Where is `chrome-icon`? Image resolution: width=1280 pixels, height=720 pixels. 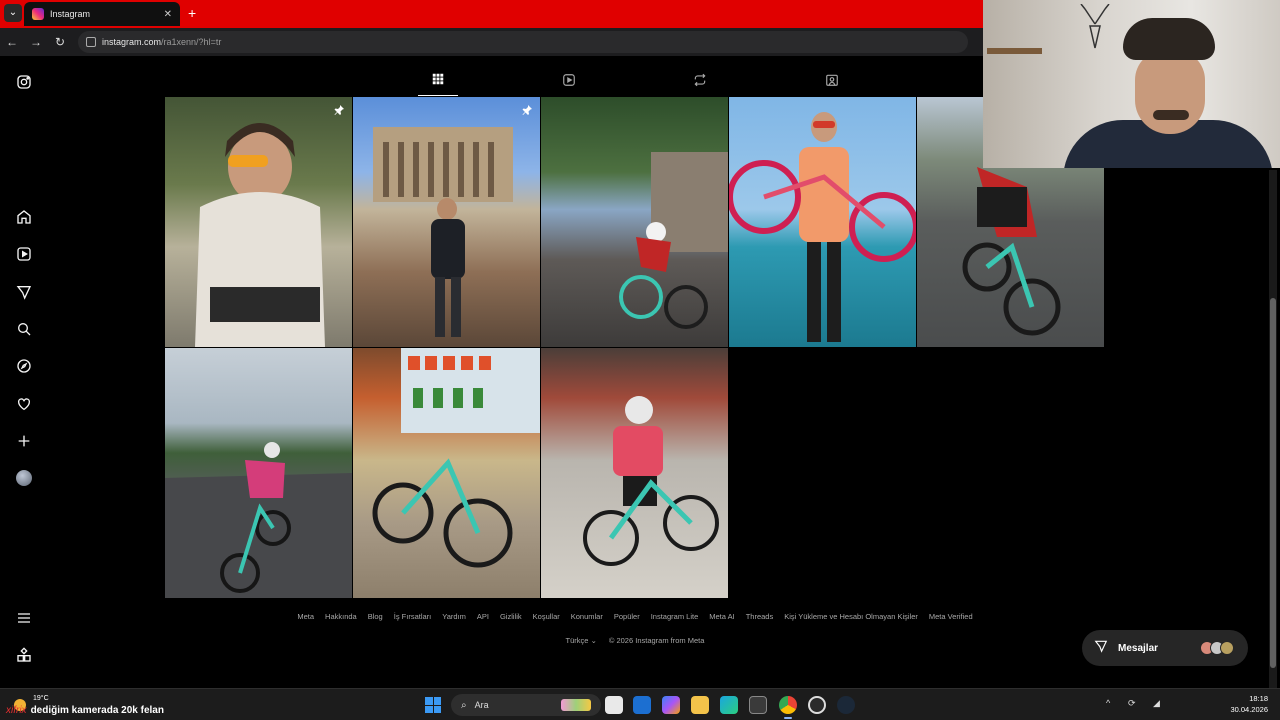
chrome-icon is located at coordinates (788, 707).